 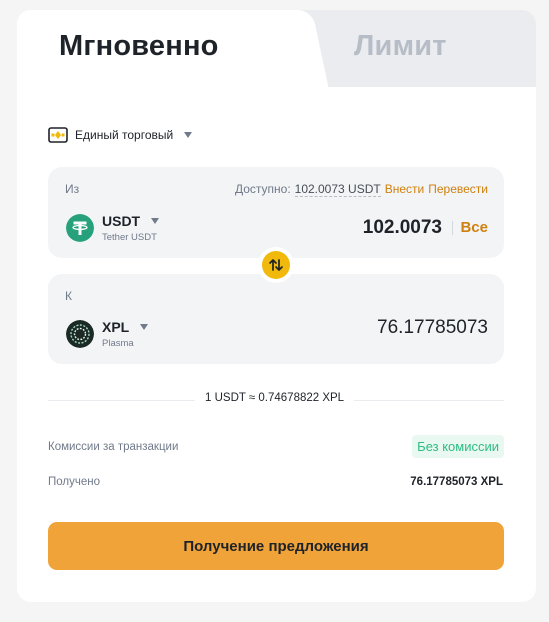 I want to click on fees-label: Комиссии за транзакции, so click(x=113, y=447).